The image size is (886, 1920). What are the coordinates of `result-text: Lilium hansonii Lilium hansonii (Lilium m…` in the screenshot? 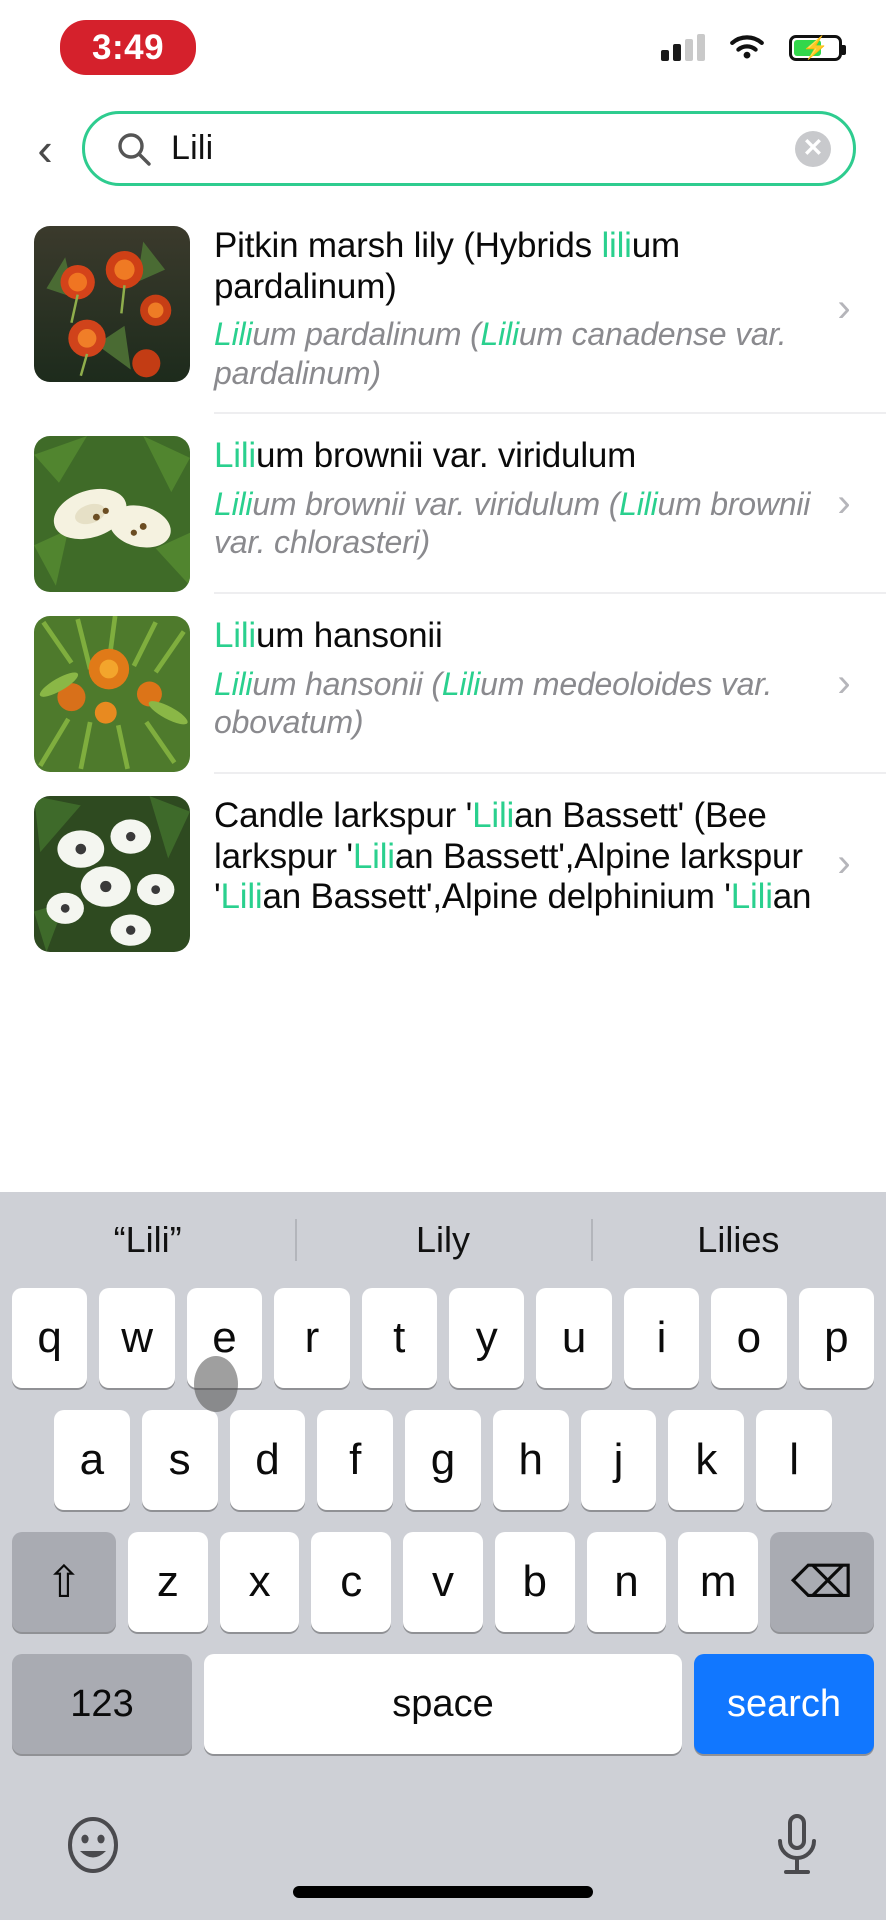 It's located at (516, 677).